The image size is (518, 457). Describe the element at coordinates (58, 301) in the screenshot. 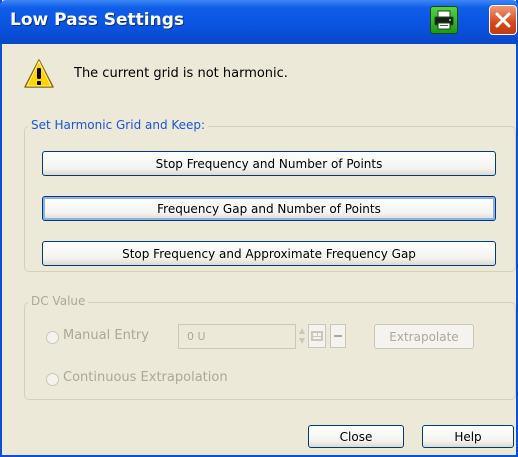

I see `dc-value-group-label: DC Value` at that location.